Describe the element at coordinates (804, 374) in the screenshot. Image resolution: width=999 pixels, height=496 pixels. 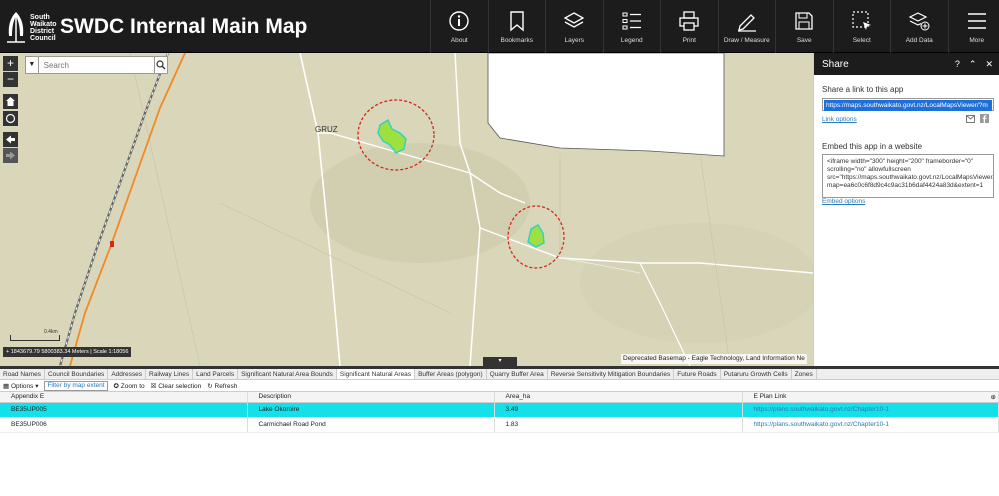
I see `layer-tab: Zones` at that location.